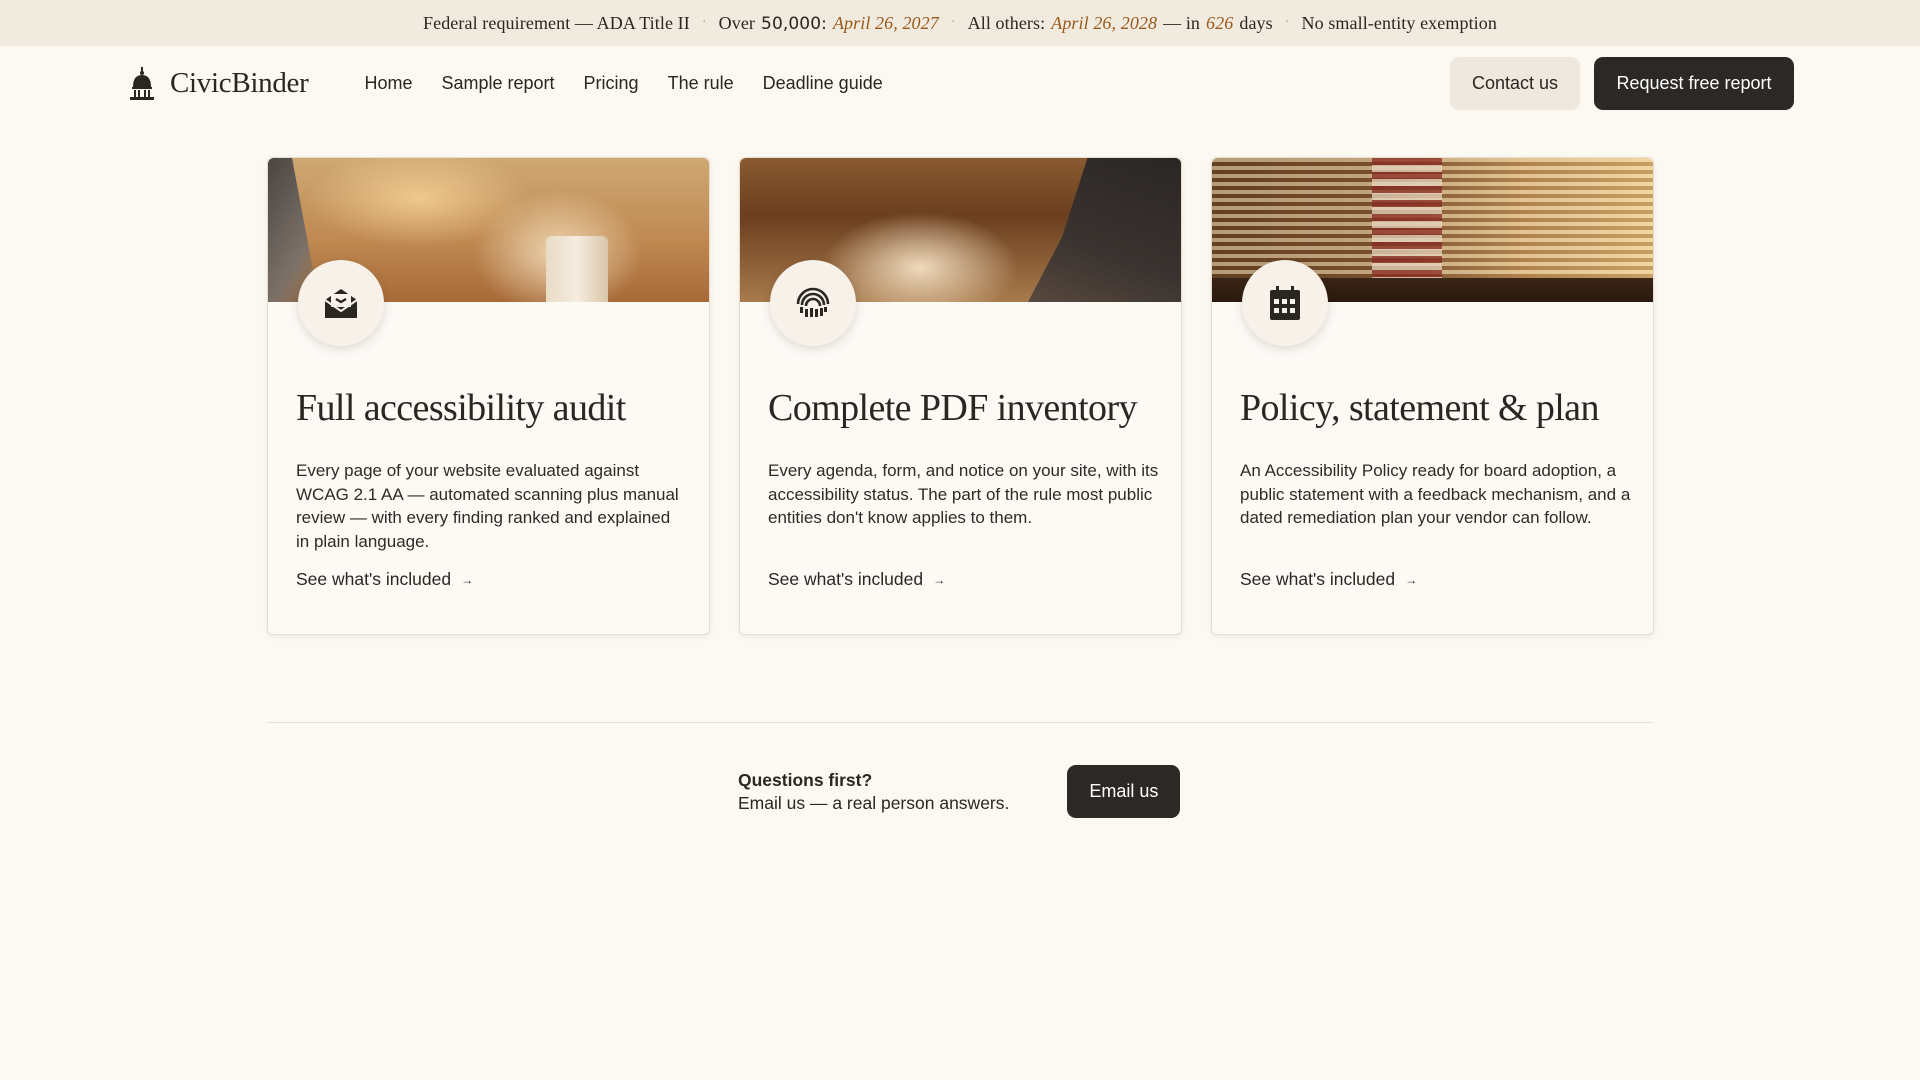 Image resolution: width=1920 pixels, height=1080 pixels. I want to click on nav-link-home: Home, so click(388, 83).